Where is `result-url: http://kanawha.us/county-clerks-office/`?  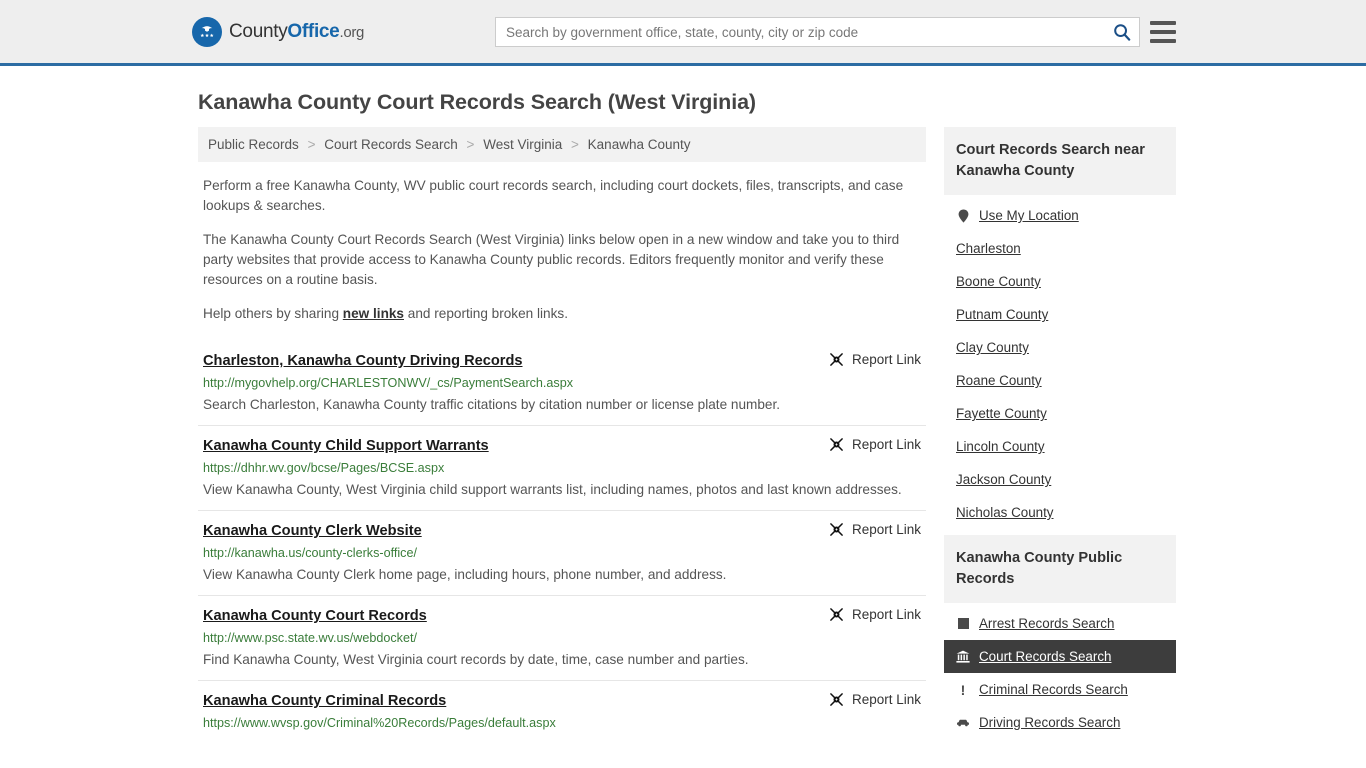
result-url: http://kanawha.us/county-clerks-office/ is located at coordinates (562, 553).